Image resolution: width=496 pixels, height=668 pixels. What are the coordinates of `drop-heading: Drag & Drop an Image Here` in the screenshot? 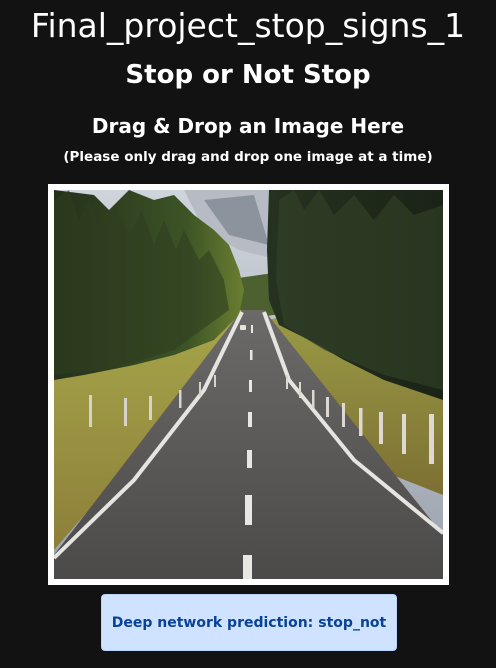 It's located at (248, 126).